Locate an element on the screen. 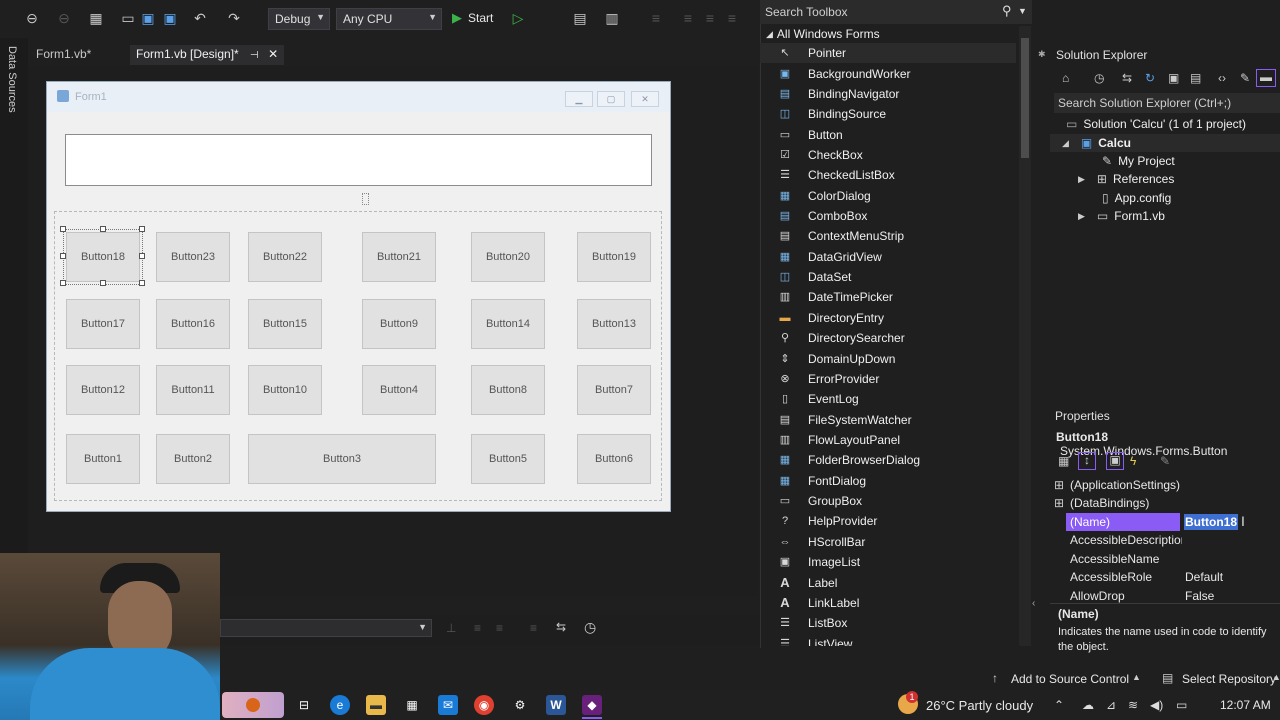 The width and height of the screenshot is (1280, 720). align-icon: ≡ is located at coordinates (656, 18).